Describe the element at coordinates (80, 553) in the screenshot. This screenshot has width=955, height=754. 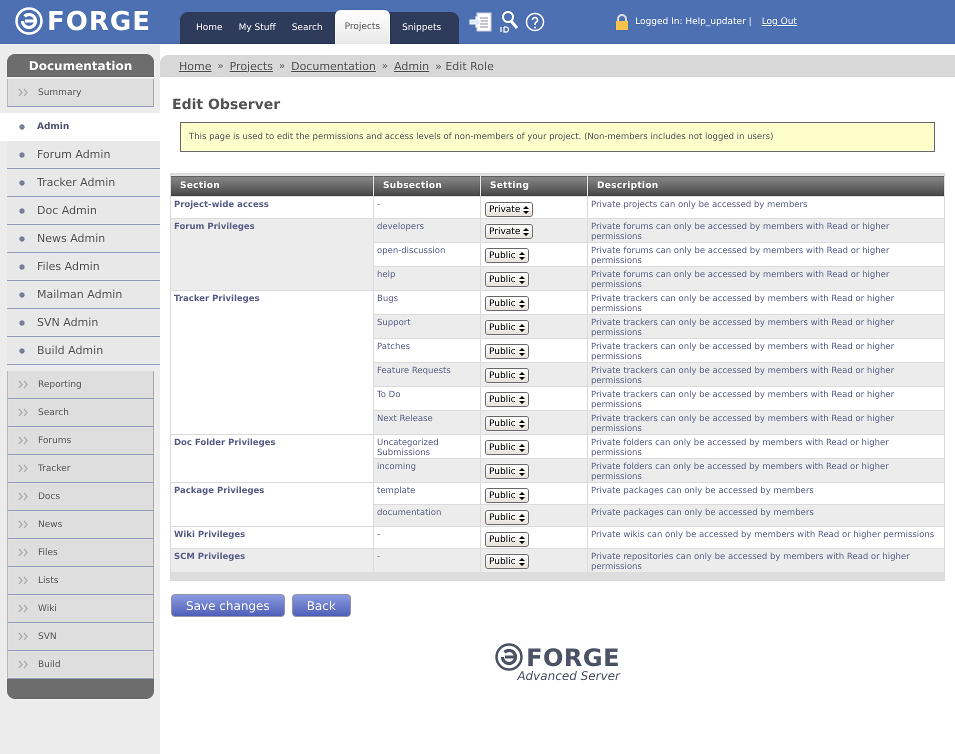
I see `sidebar-item: Files` at that location.